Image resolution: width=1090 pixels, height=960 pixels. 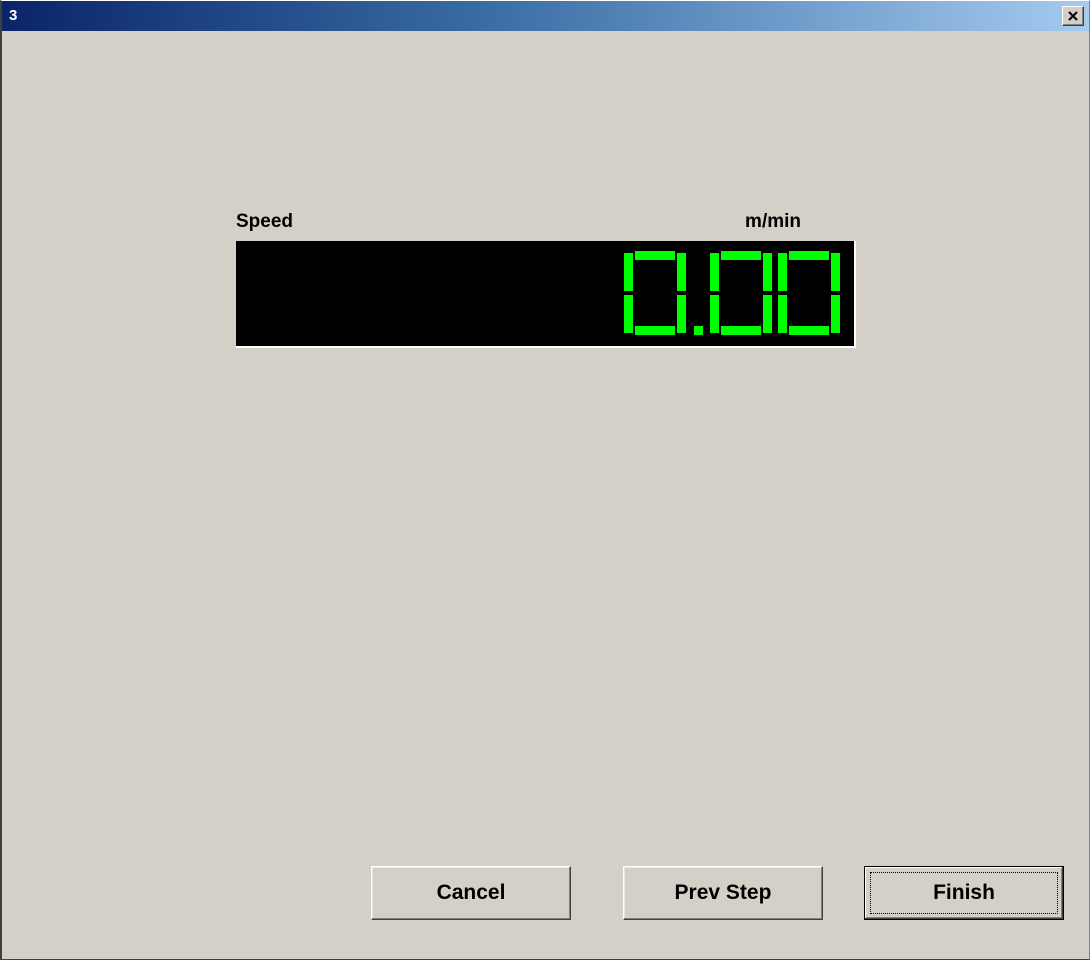 I want to click on focus-rectangle, so click(x=964, y=893).